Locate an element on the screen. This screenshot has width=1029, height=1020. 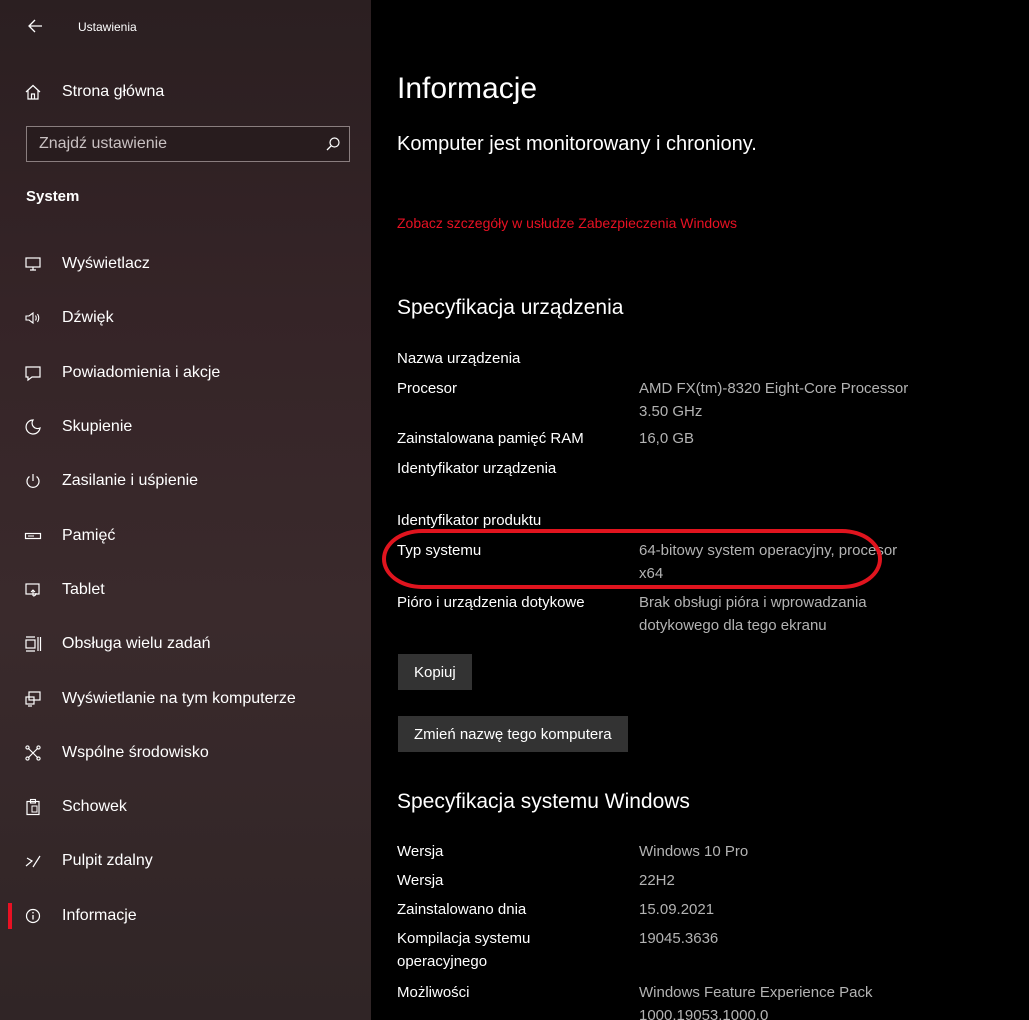
sidebar-item-notifications: Powiadomienia i akcje is located at coordinates (185, 373).